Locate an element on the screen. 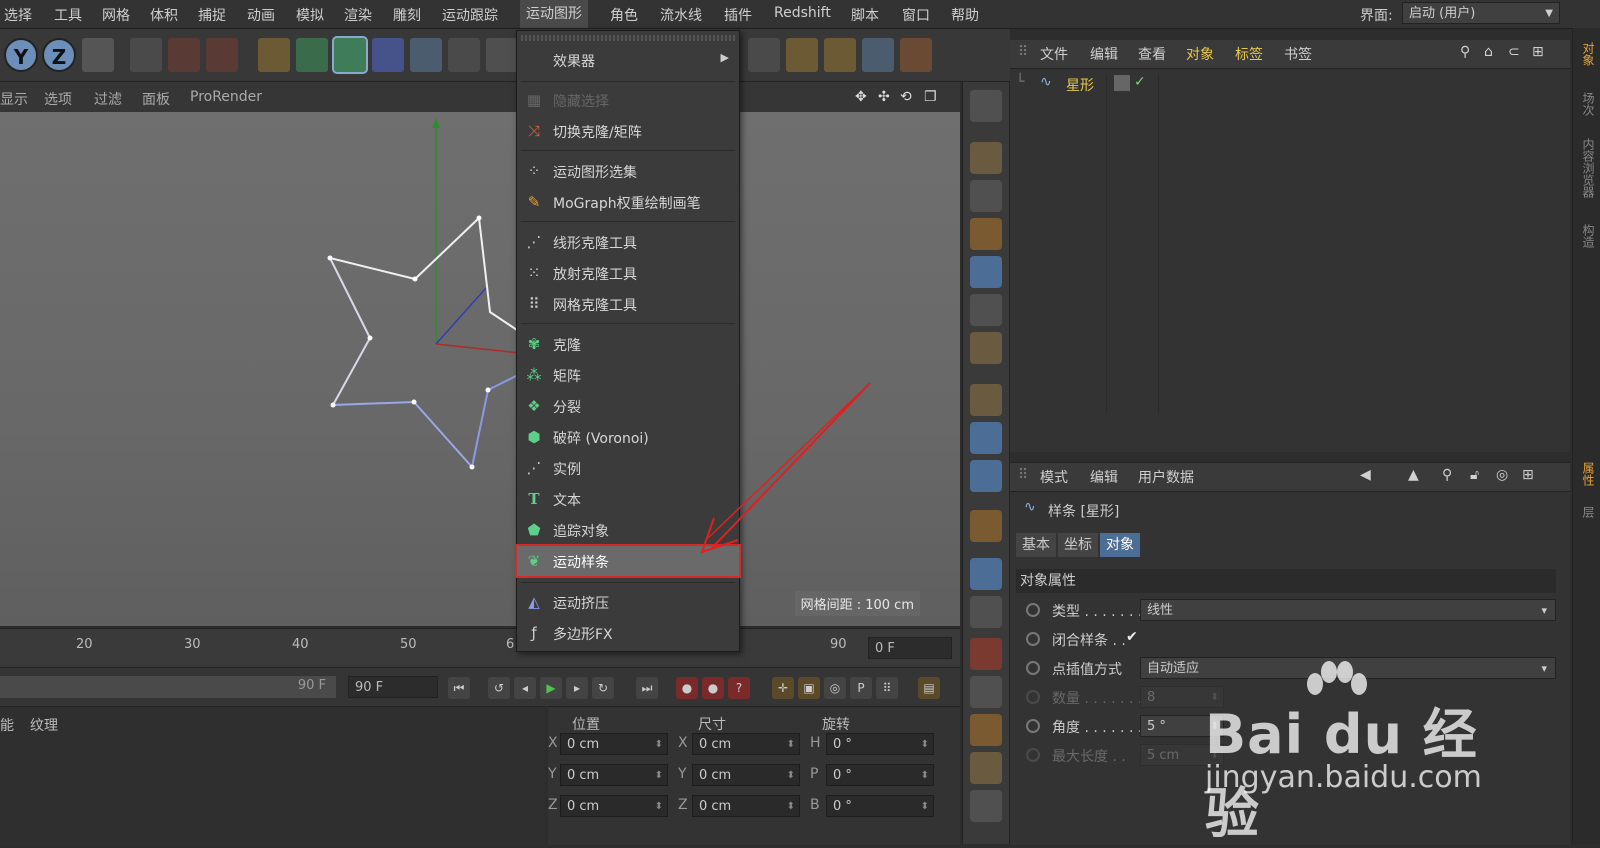  key-scale-icon: ▣ is located at coordinates (809, 688).